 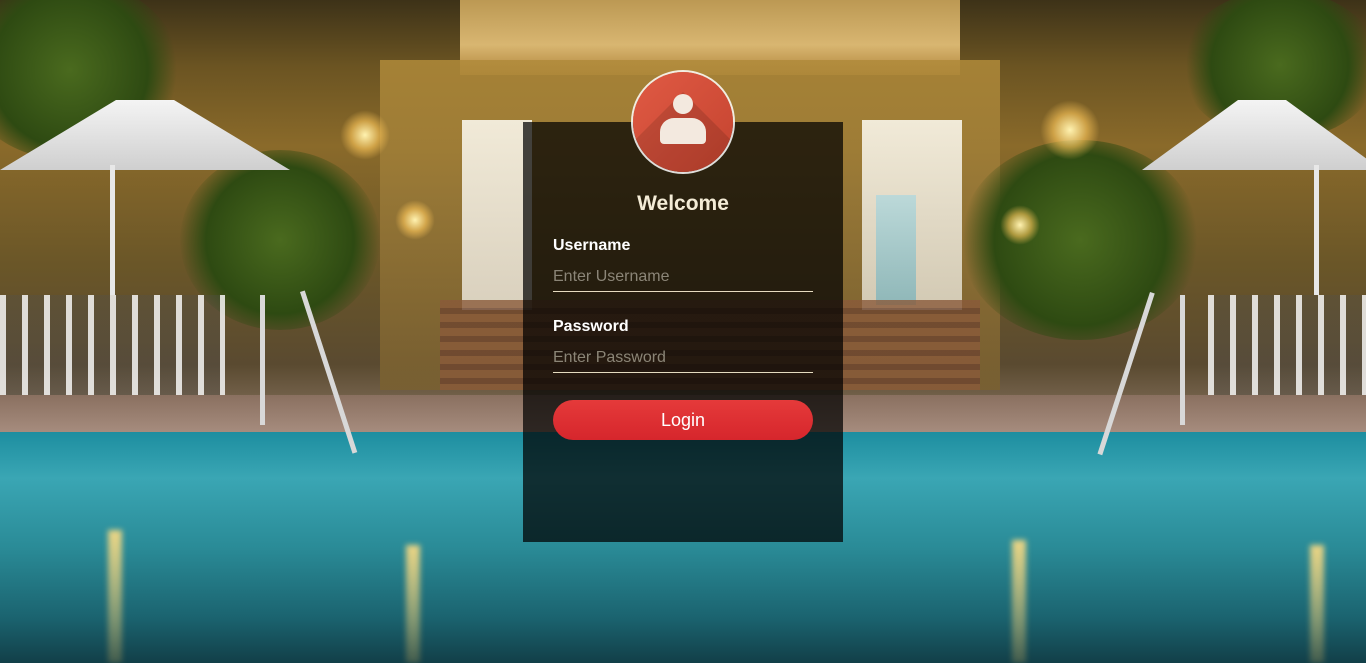 I want to click on password-label: Password, so click(x=591, y=326).